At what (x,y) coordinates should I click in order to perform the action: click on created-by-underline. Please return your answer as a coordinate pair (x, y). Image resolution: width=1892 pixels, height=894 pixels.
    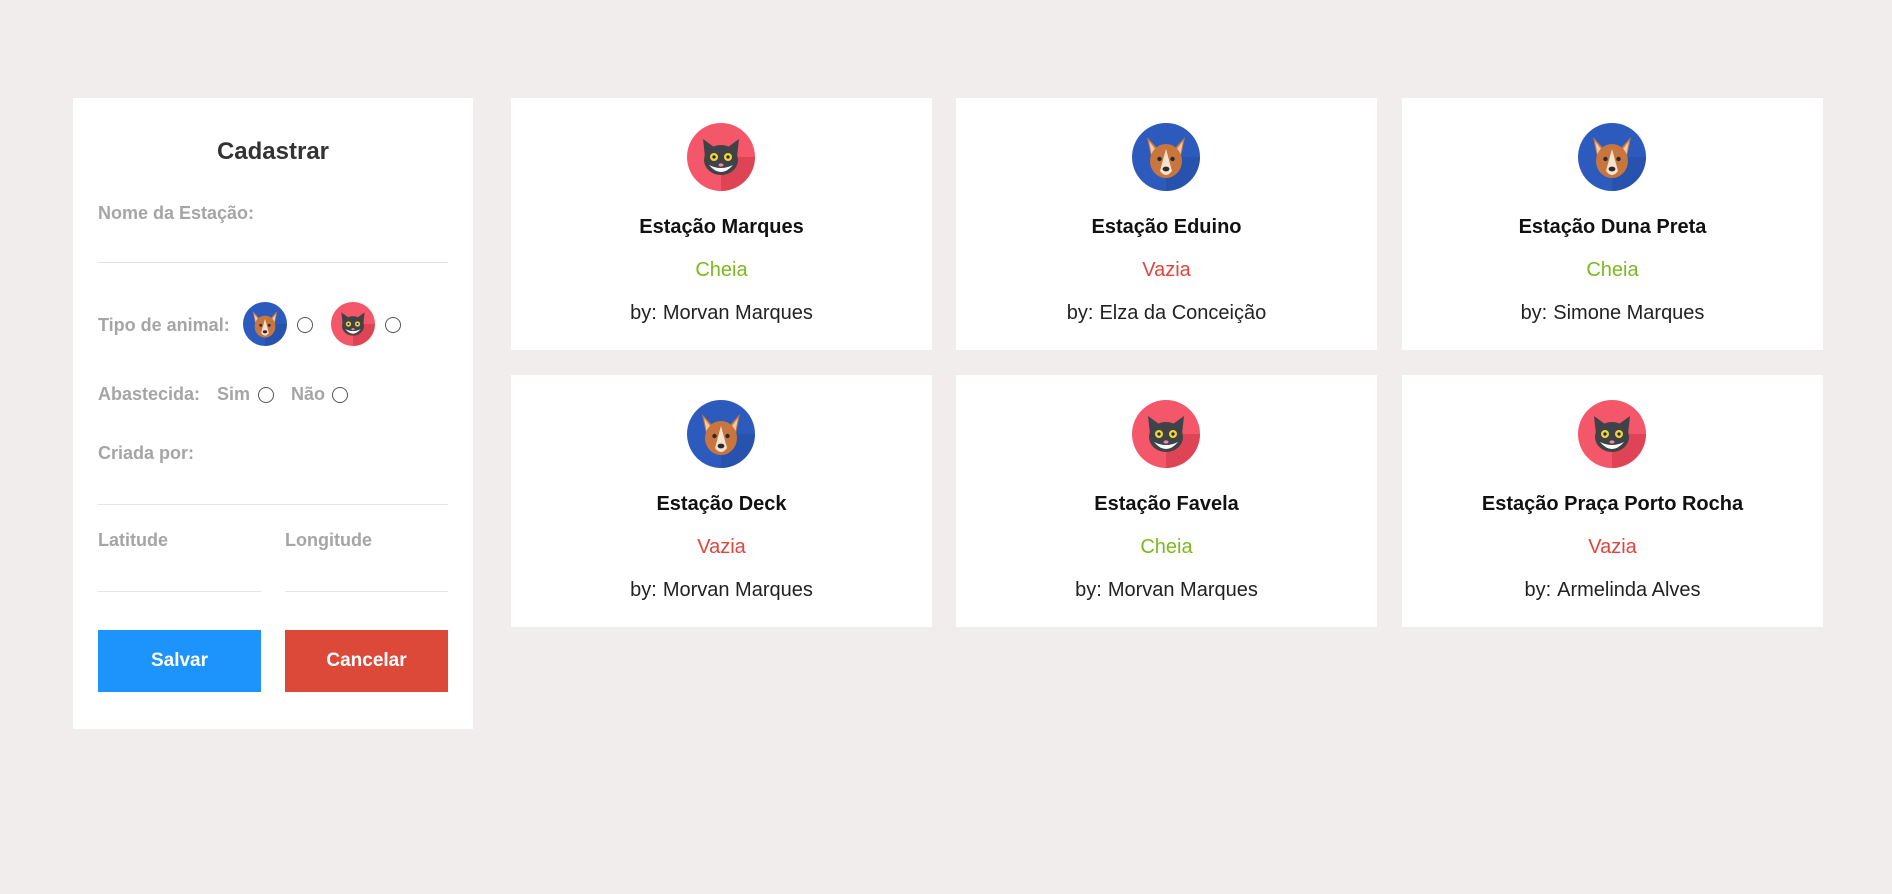
    Looking at the image, I should click on (273, 504).